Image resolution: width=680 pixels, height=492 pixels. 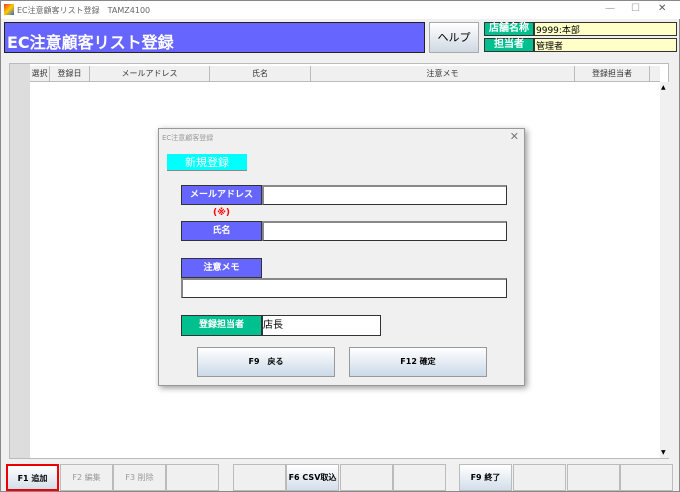 I want to click on memo-input, so click(x=344, y=288).